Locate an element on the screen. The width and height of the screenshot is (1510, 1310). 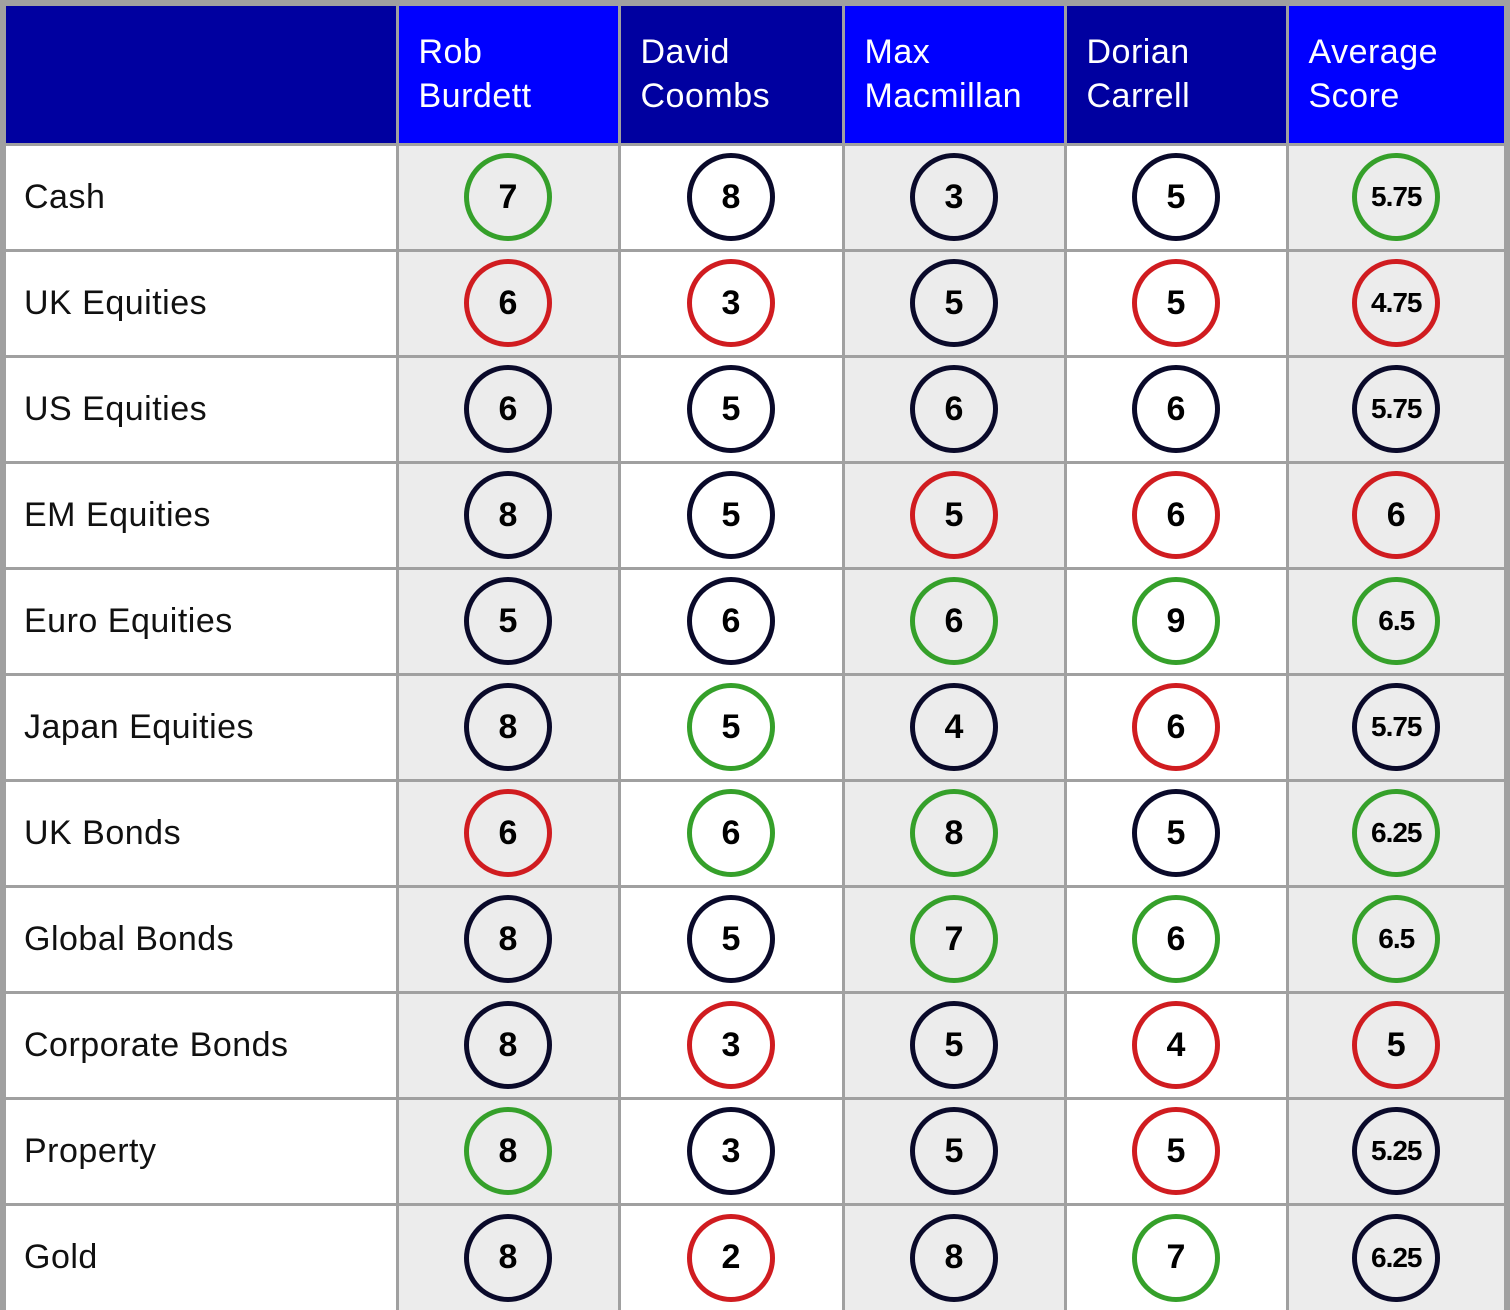
table-row: Global Bonds 8 5 7 6 6.5 is located at coordinates (755, 938).